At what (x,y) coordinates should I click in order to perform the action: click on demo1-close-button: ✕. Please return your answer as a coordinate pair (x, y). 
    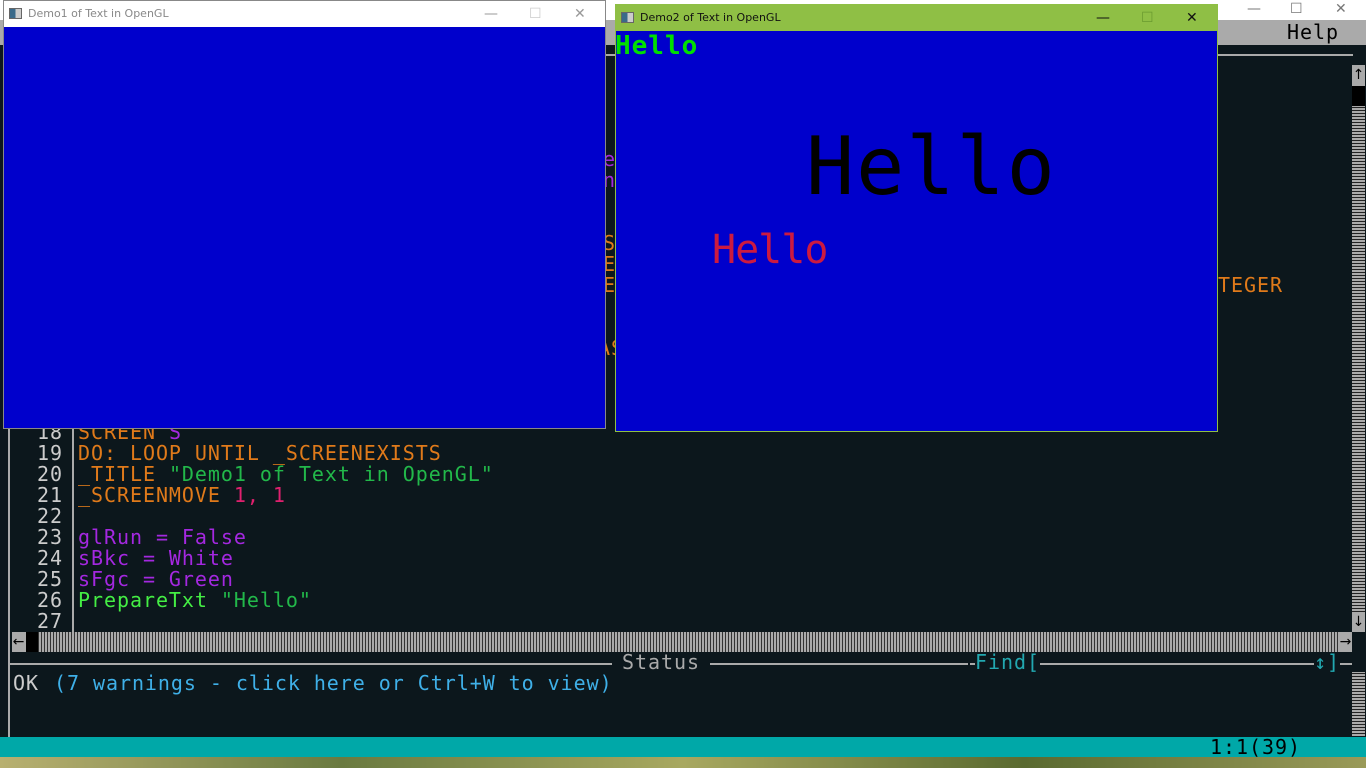
    Looking at the image, I should click on (580, 14).